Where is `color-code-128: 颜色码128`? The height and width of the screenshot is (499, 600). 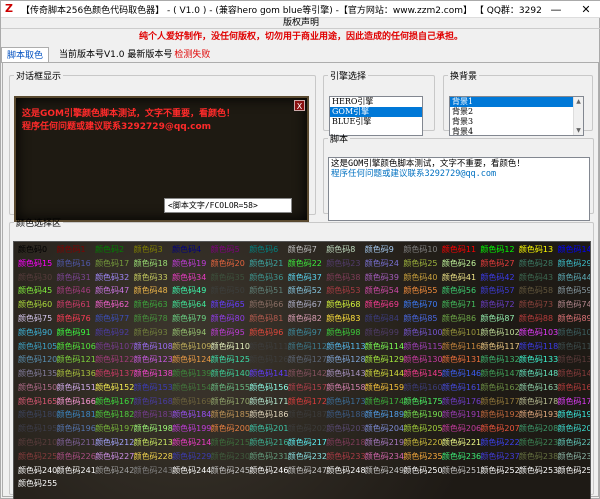
color-code-128: 颜色码128 is located at coordinates (345, 360).